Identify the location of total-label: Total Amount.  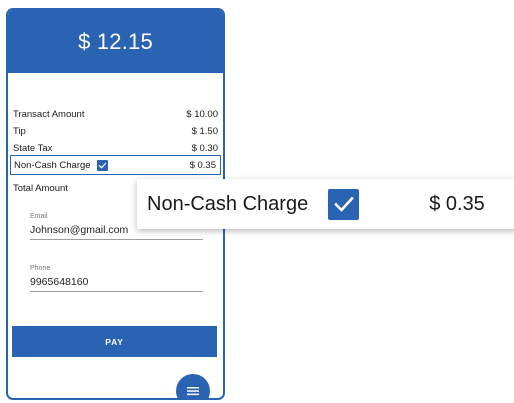
(40, 188).